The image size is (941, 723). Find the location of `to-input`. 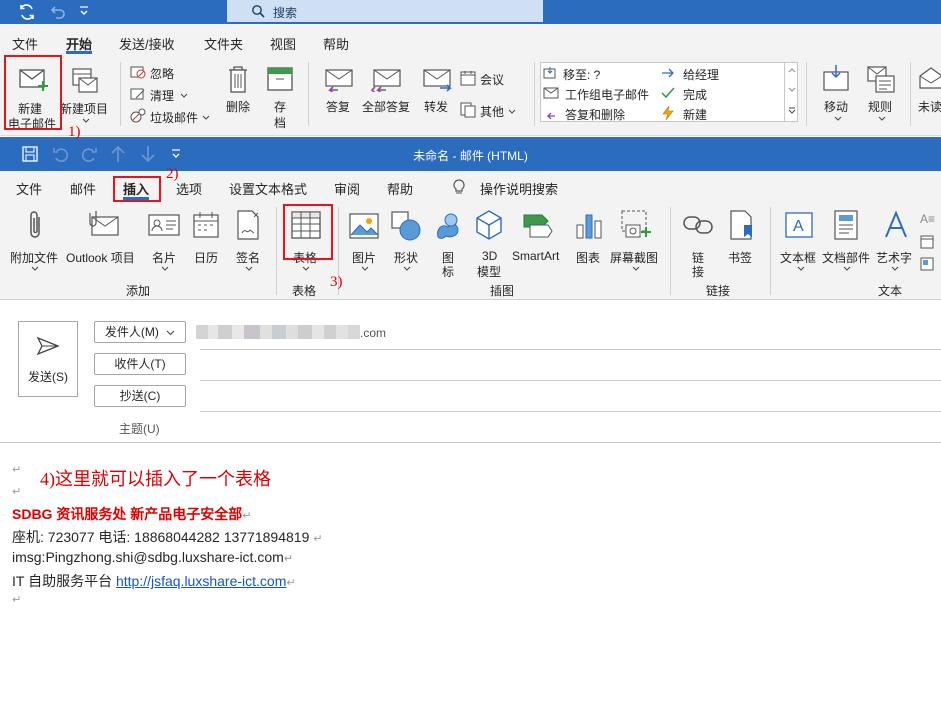

to-input is located at coordinates (570, 366).